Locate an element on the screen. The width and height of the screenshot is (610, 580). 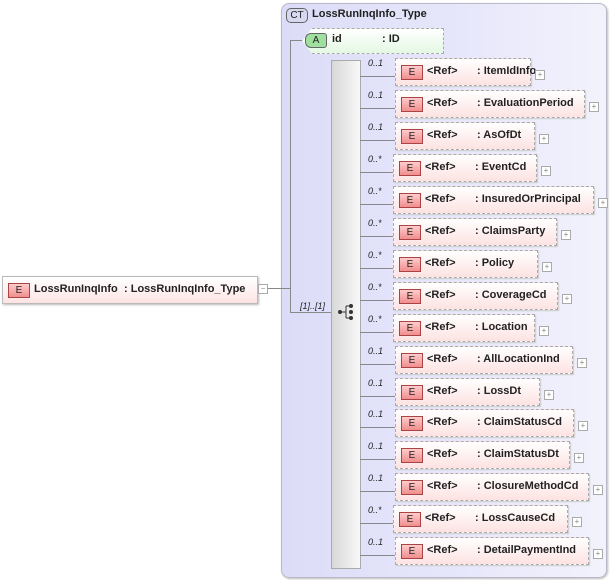
item-name: : ItemIdInfo is located at coordinates (507, 71).